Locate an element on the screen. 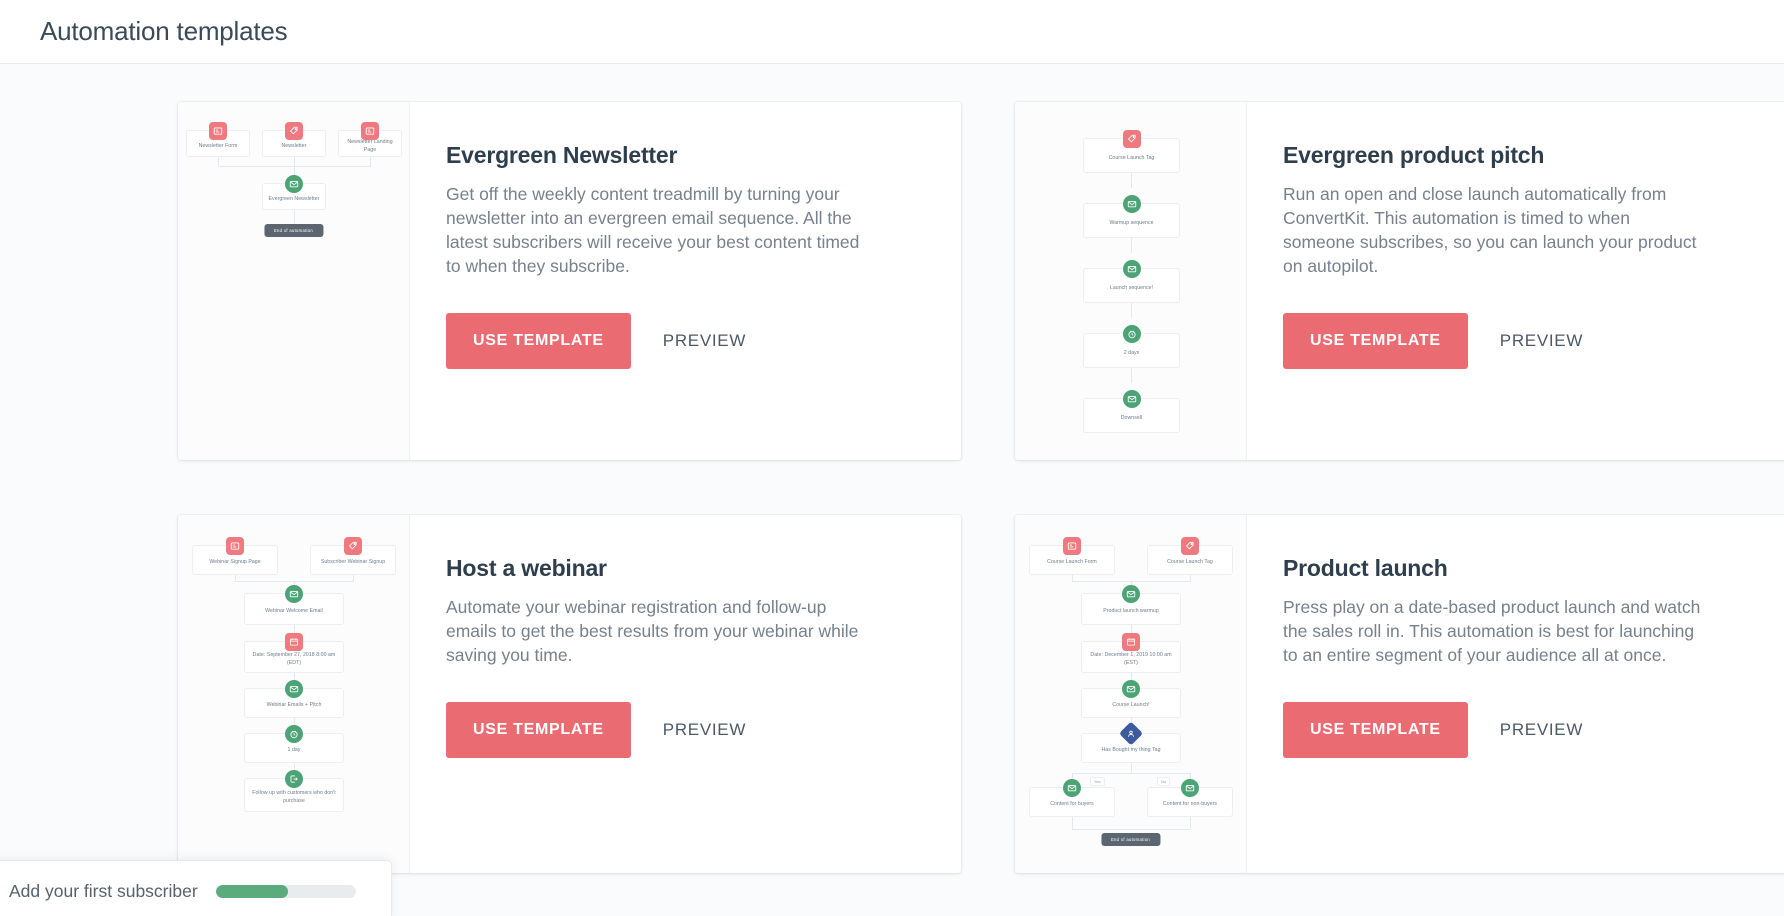 The image size is (1784, 916). flow-node: Newsletter Form is located at coordinates (218, 139).